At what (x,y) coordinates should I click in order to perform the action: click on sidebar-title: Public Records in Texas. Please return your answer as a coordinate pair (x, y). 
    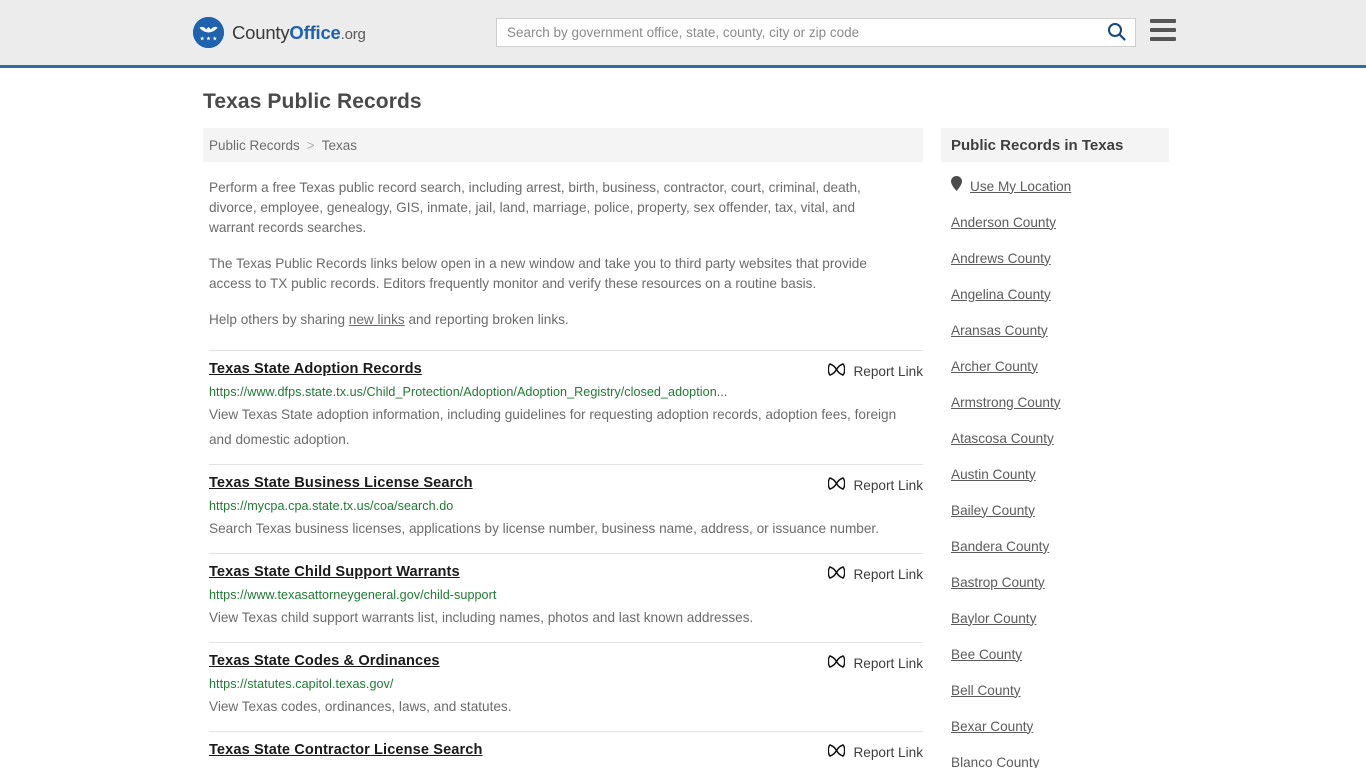
    Looking at the image, I should click on (1055, 145).